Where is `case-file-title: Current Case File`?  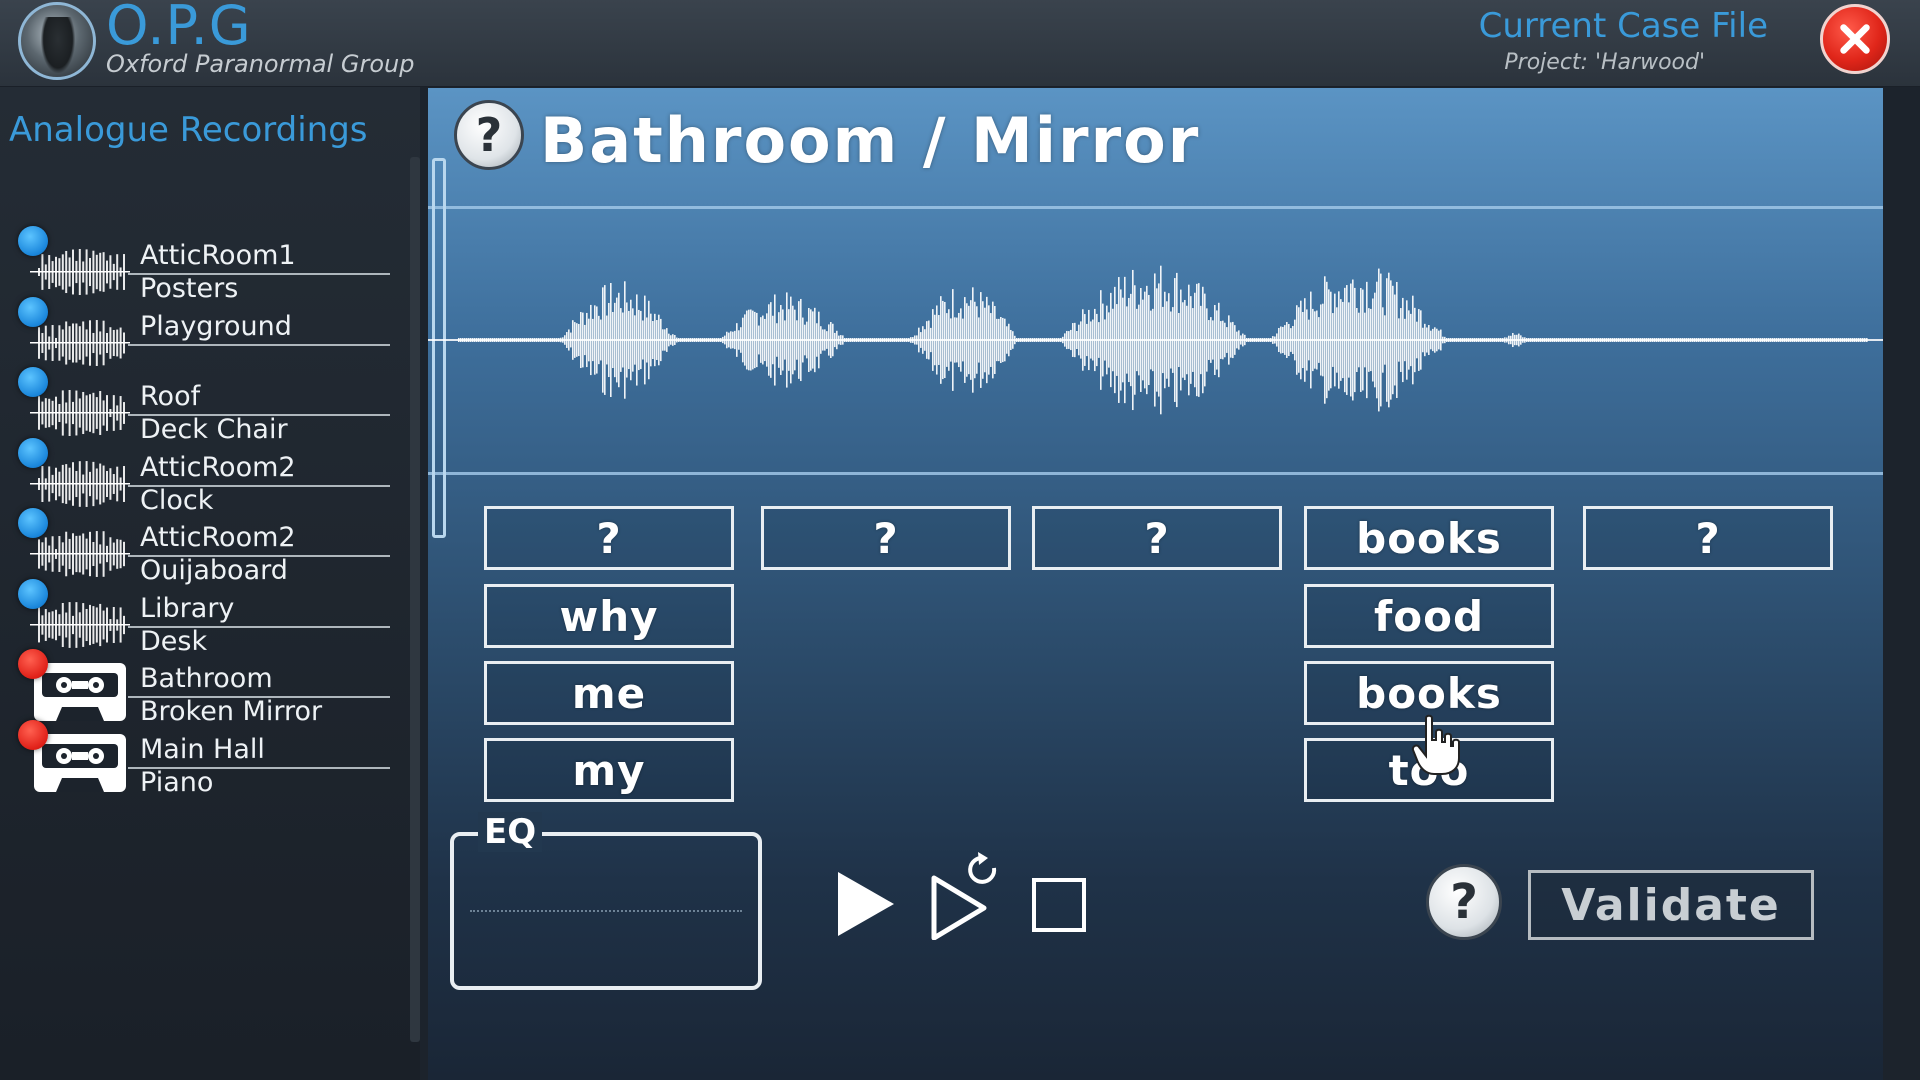 case-file-title: Current Case File is located at coordinates (1623, 26).